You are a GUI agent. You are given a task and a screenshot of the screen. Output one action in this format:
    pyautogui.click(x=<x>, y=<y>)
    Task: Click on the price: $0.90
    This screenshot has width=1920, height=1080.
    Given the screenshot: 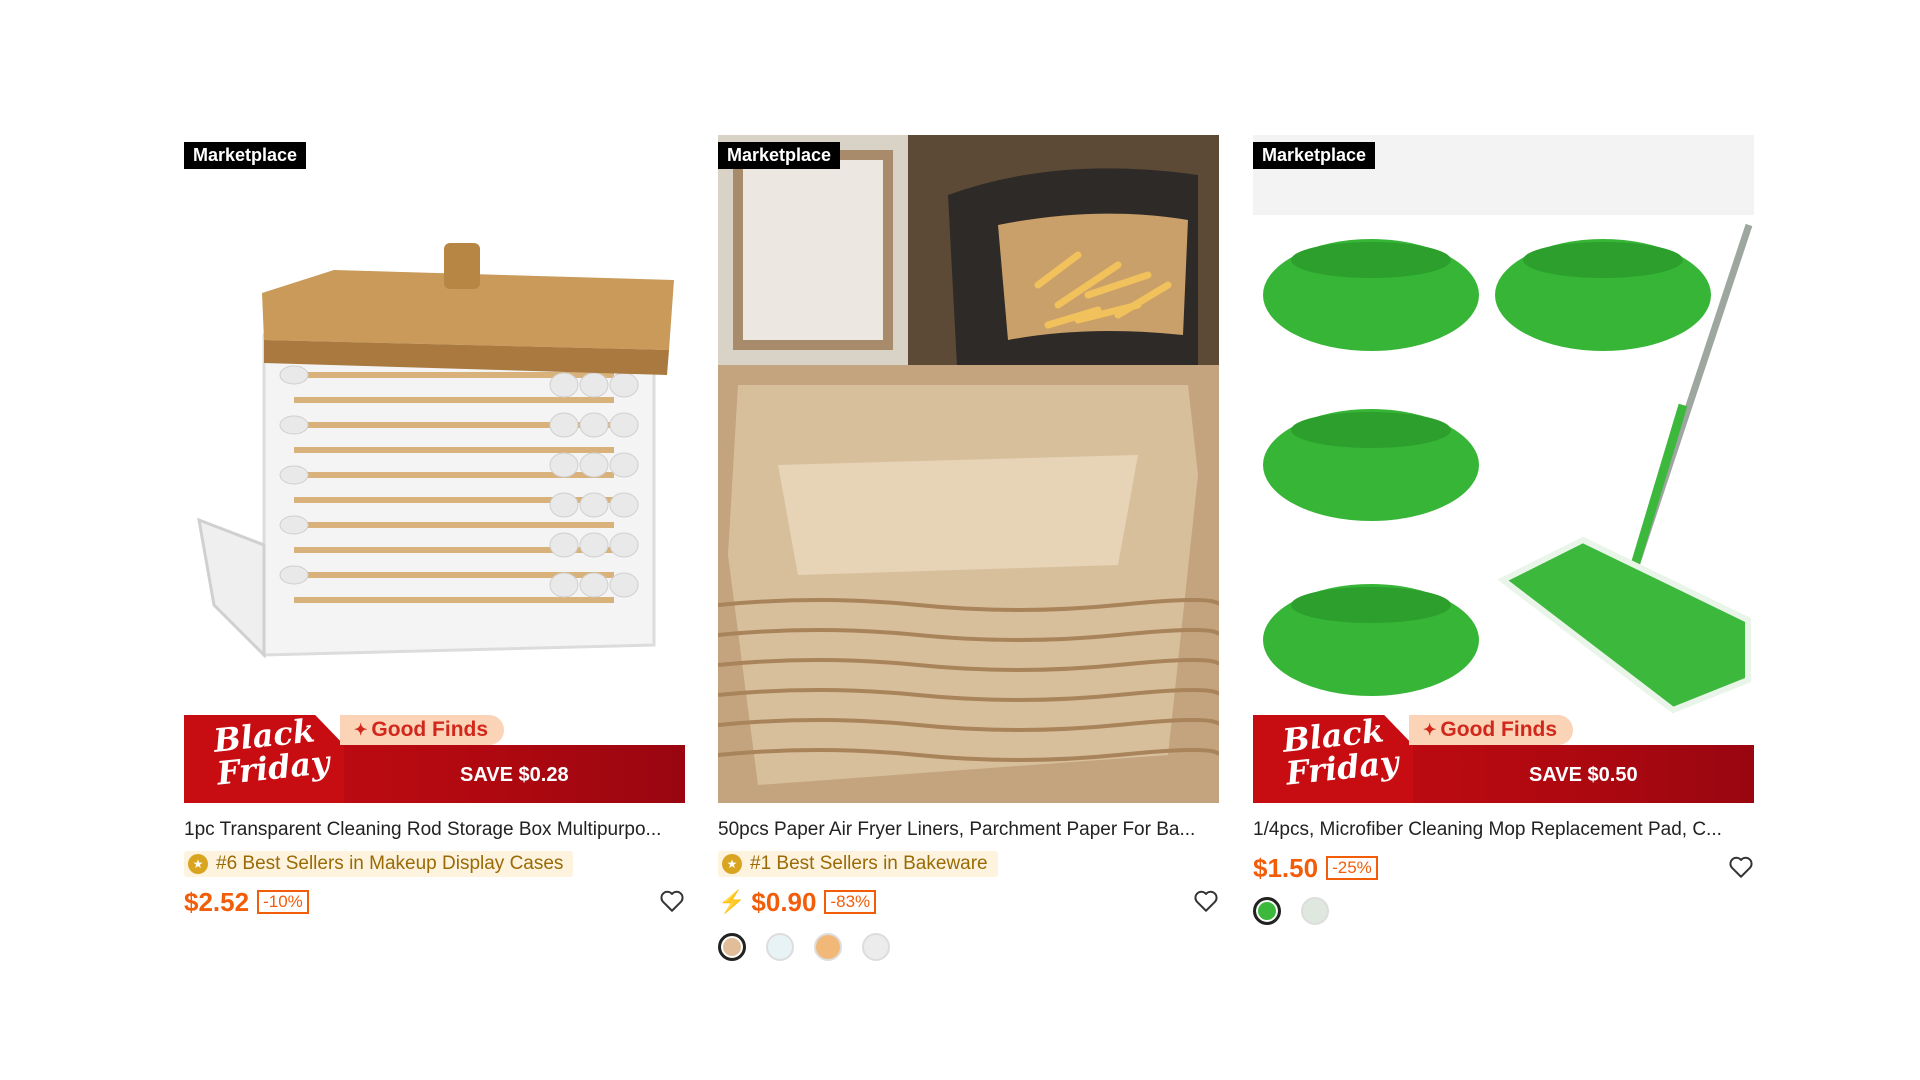 What is the action you would take?
    pyautogui.click(x=784, y=901)
    